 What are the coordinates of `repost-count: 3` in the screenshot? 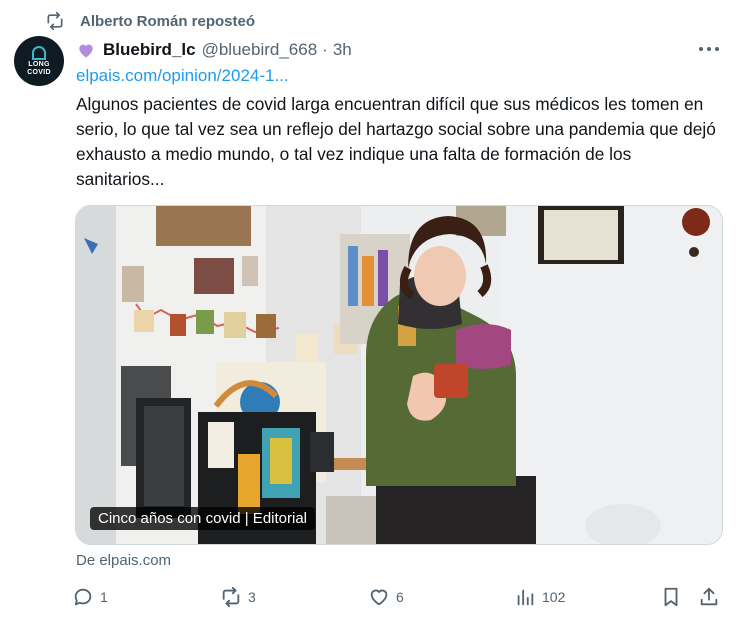 It's located at (252, 597).